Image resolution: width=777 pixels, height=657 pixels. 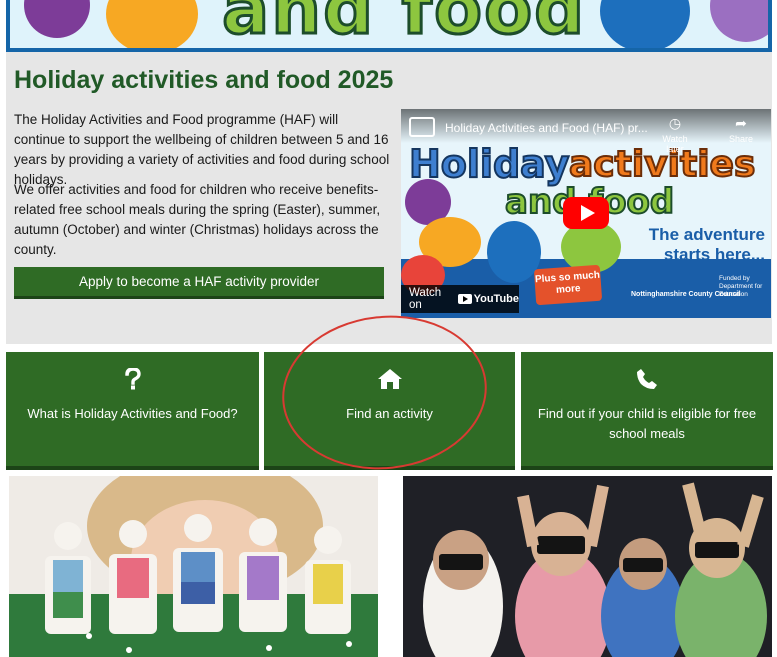 I want to click on share-label: Share, so click(x=741, y=139).